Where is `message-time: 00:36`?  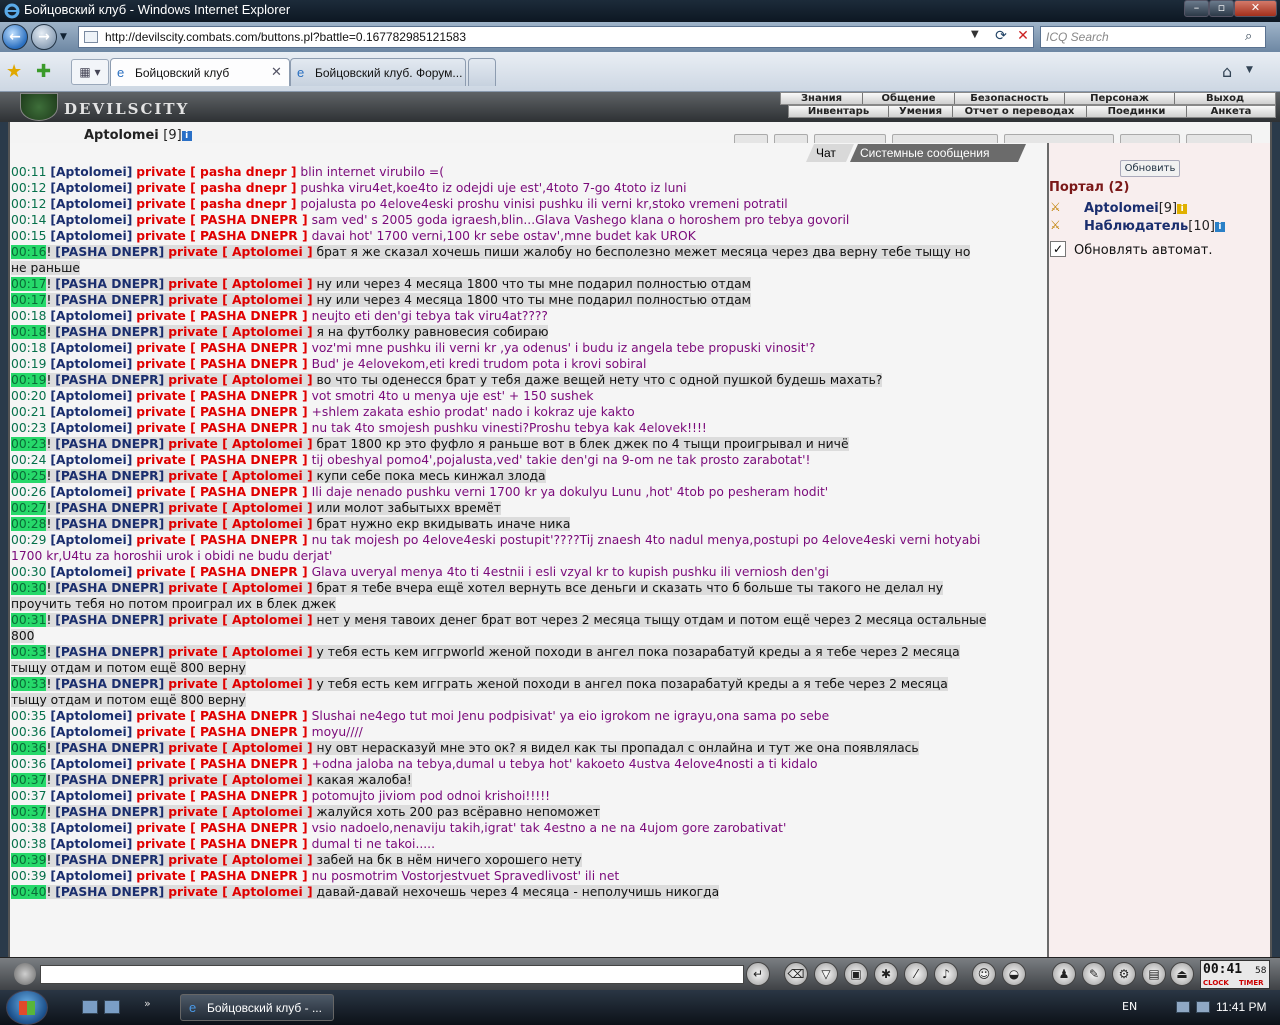
message-time: 00:36 is located at coordinates (28, 732).